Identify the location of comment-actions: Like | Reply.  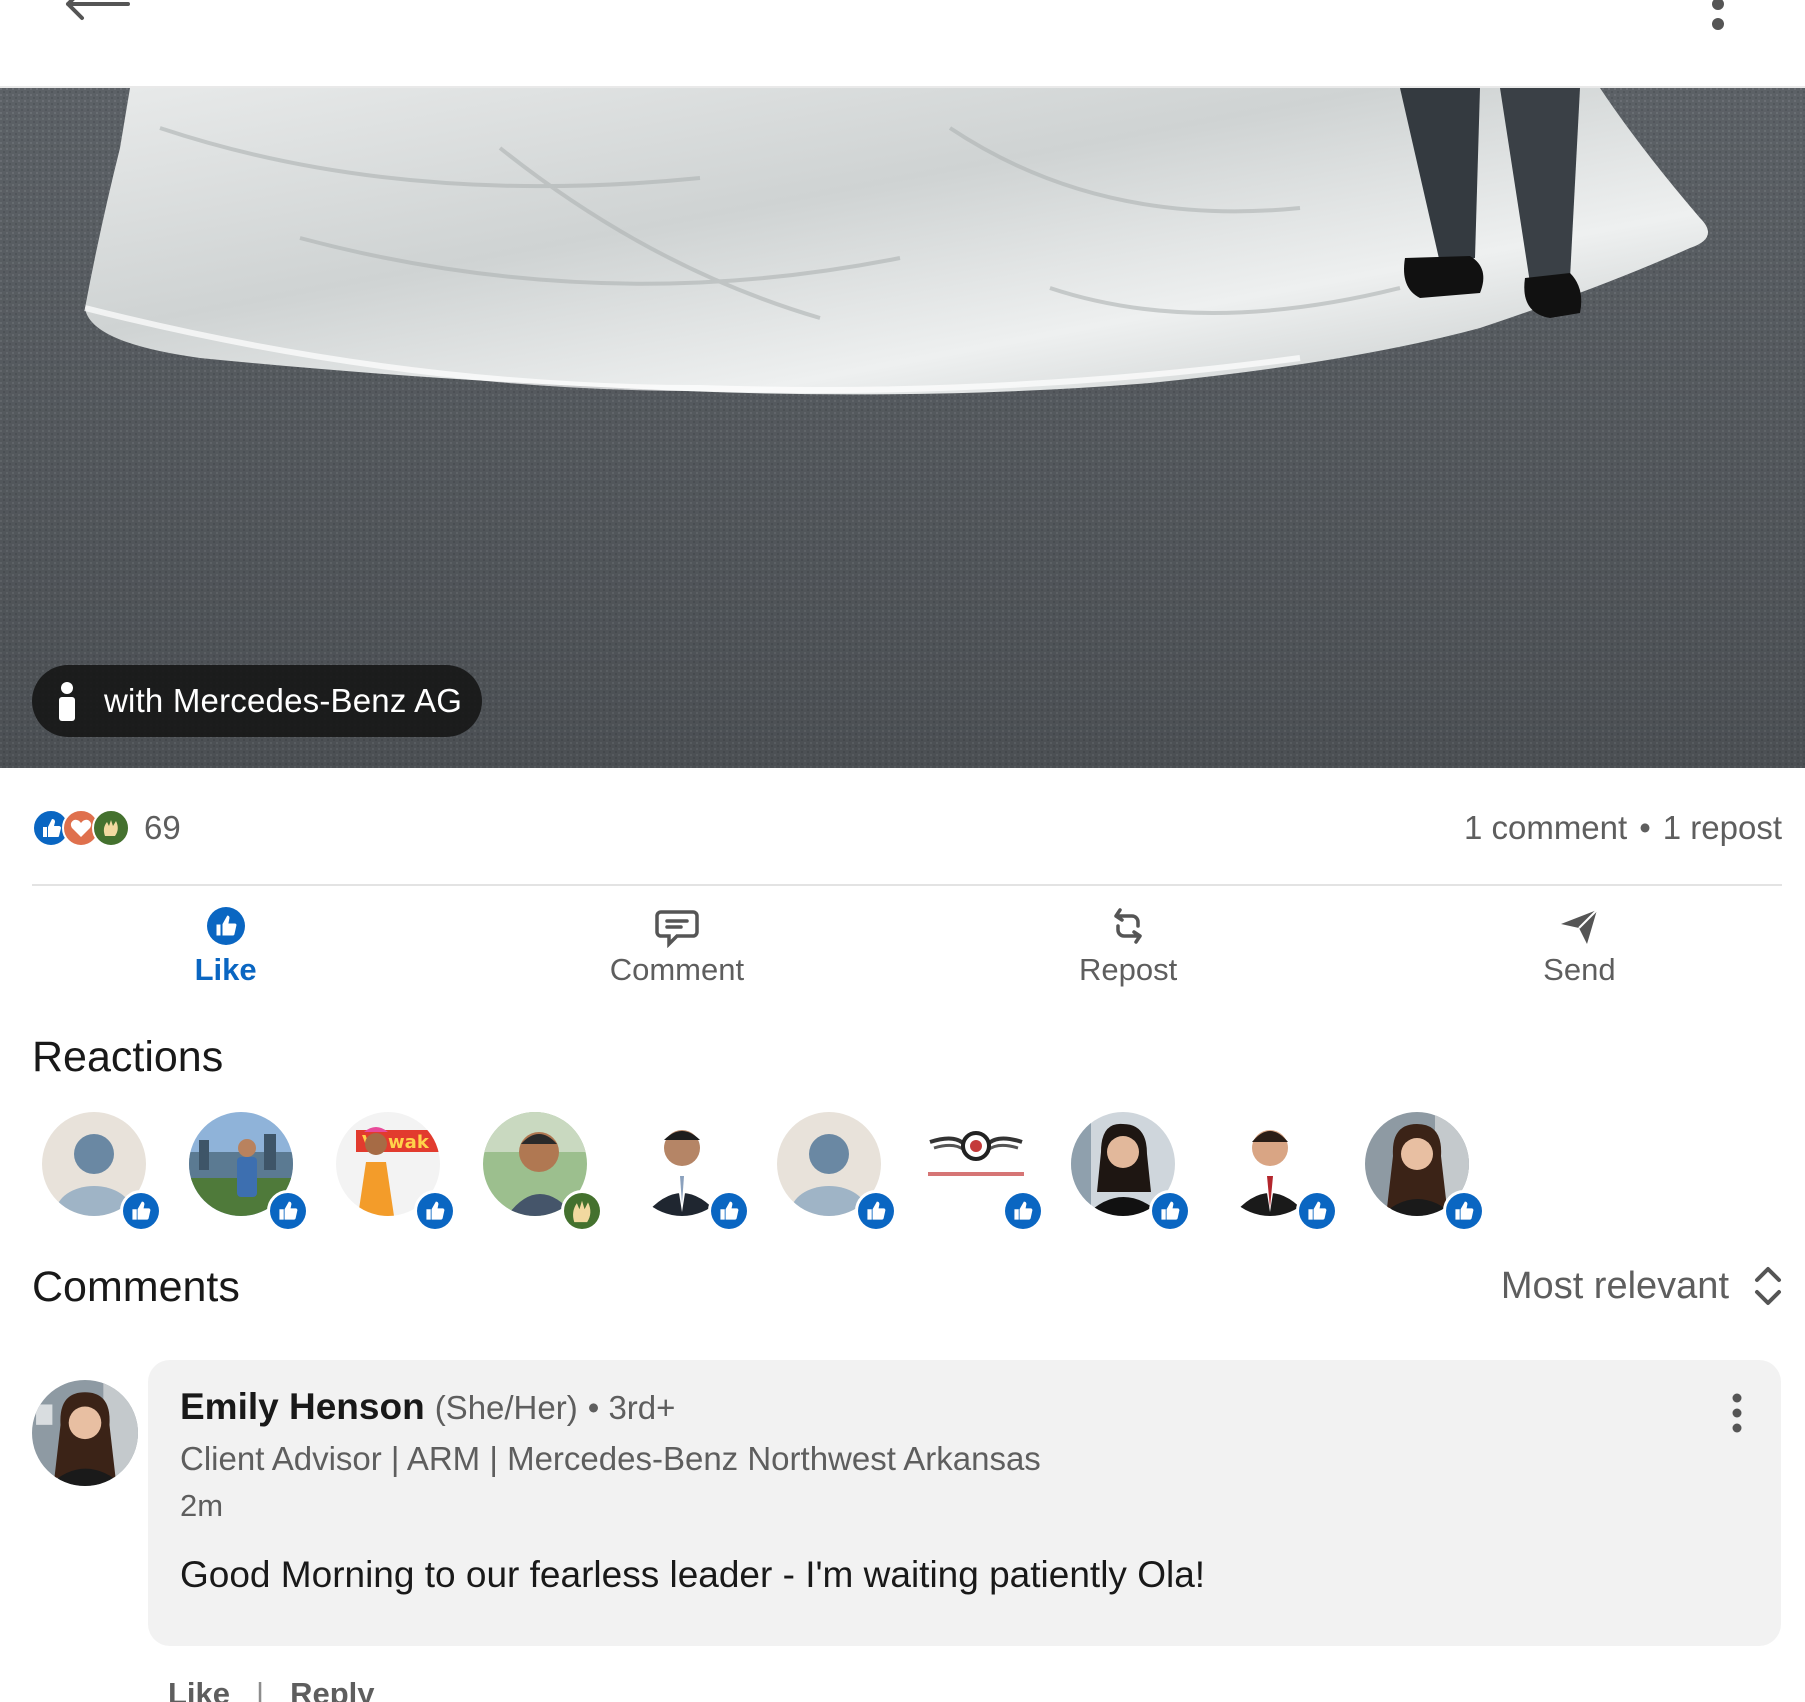
(271, 1689).